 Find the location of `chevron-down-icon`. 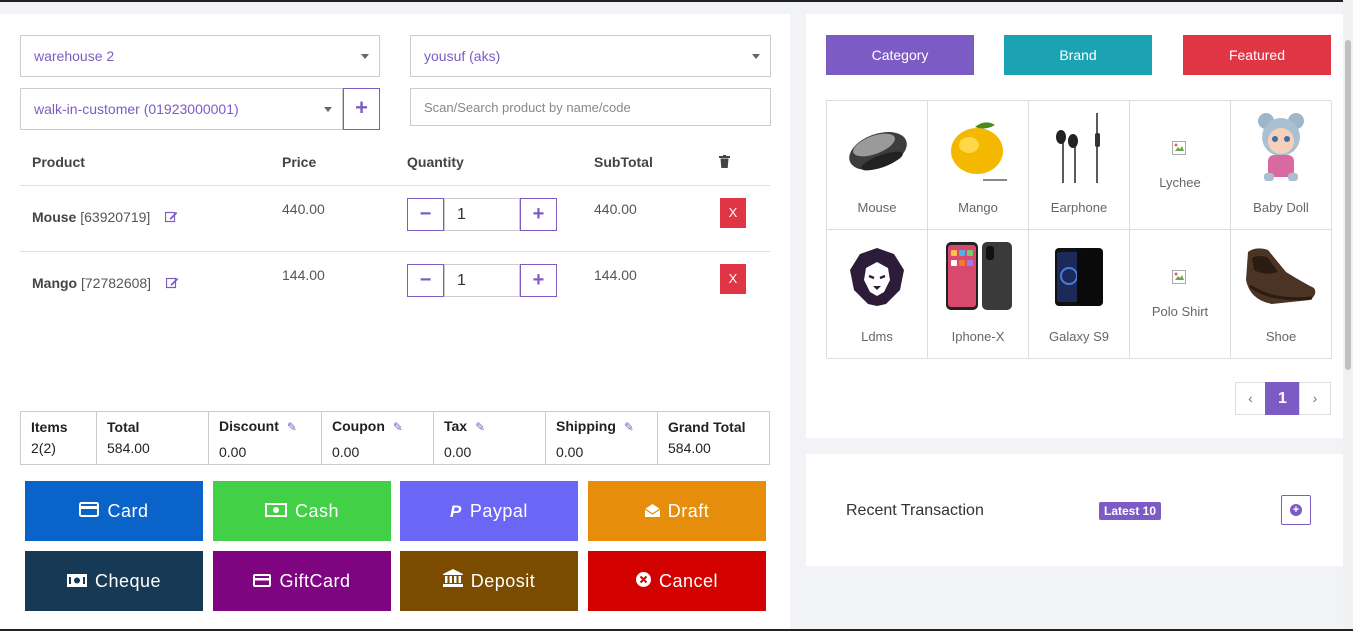

chevron-down-icon is located at coordinates (365, 56).